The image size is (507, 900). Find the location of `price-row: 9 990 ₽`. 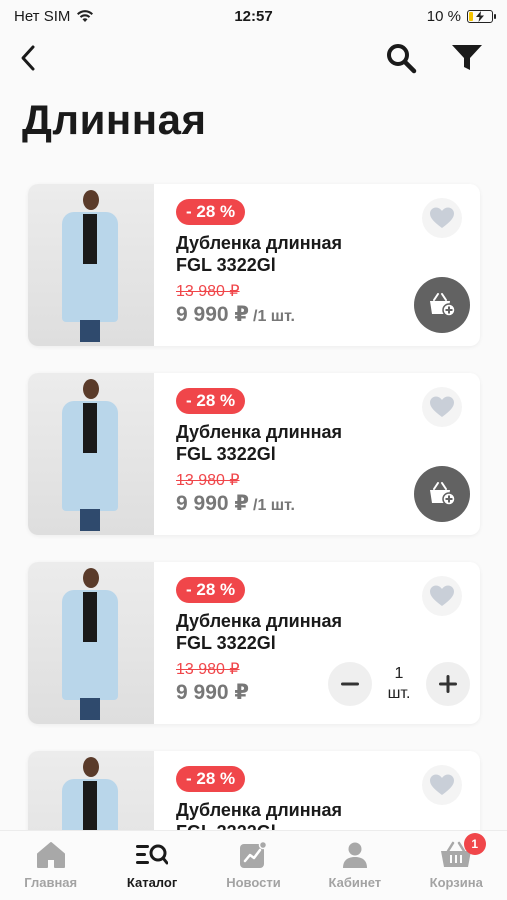

price-row: 9 990 ₽ is located at coordinates (212, 692).